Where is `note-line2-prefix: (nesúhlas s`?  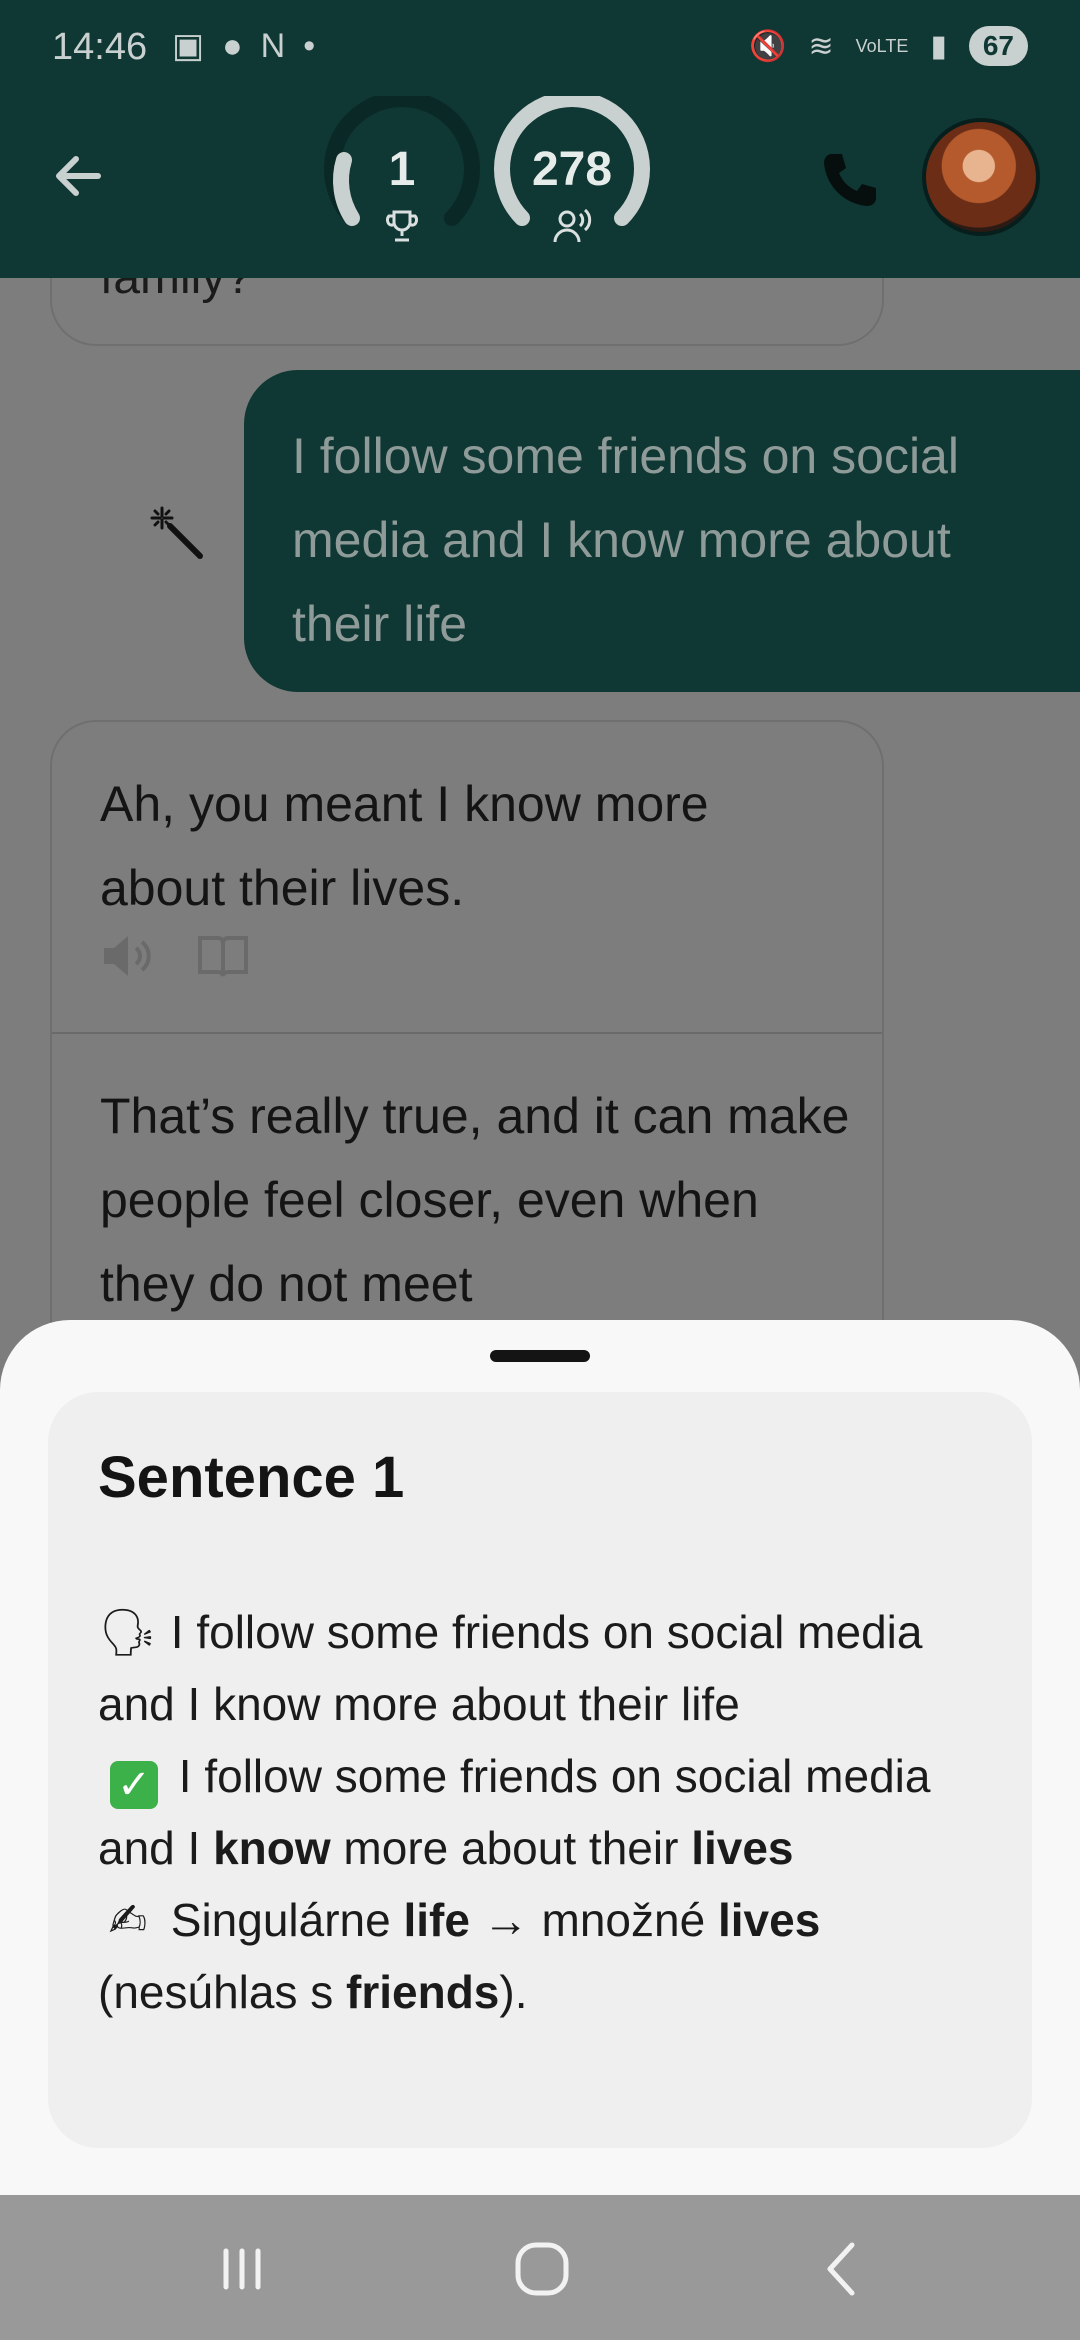
note-line2-prefix: (nesúhlas s is located at coordinates (222, 1992).